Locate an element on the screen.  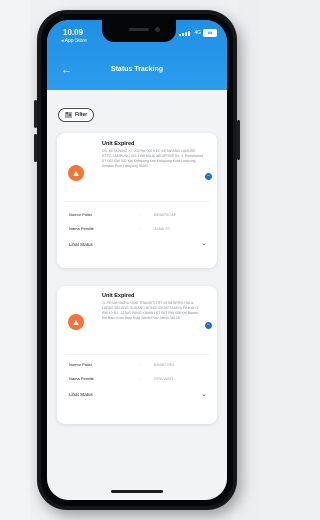
system-icons: 4G 88 is located at coordinates (198, 33).